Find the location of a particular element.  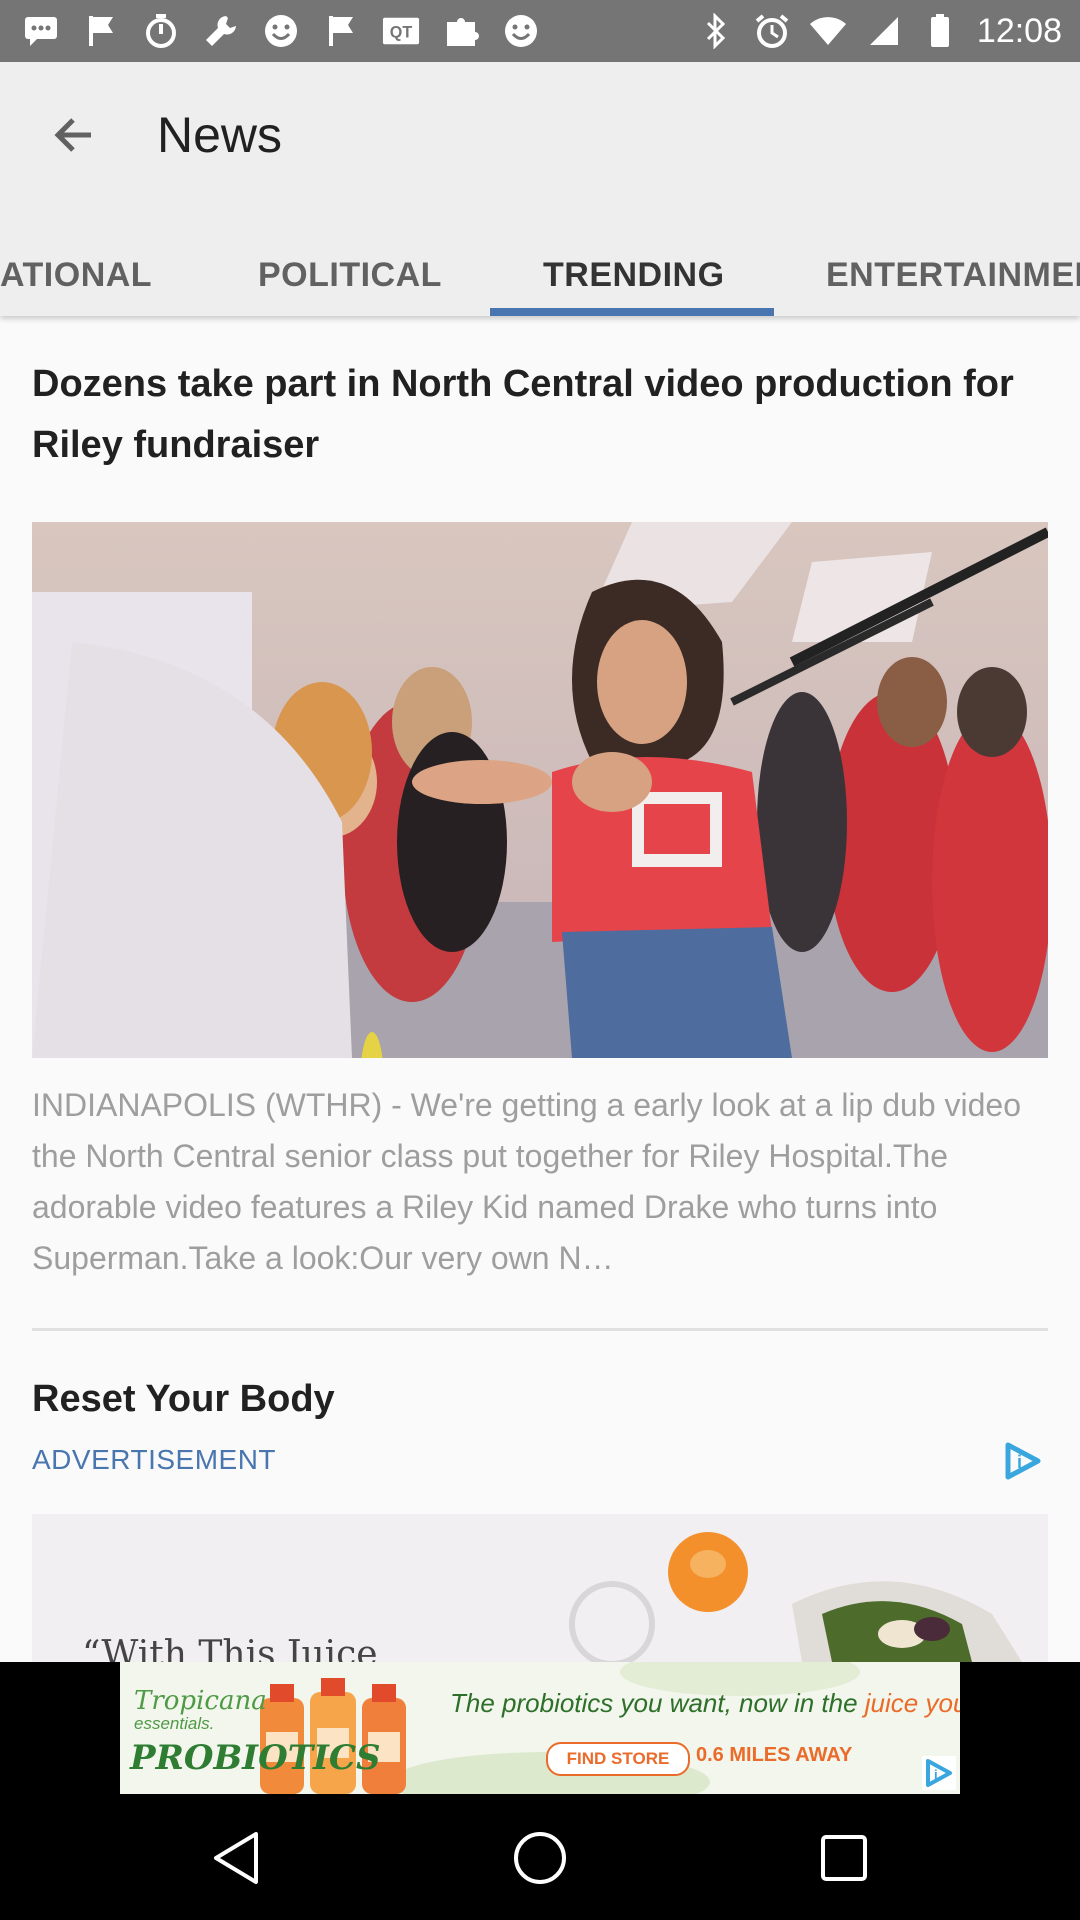

arrow-left-icon is located at coordinates (72, 135).